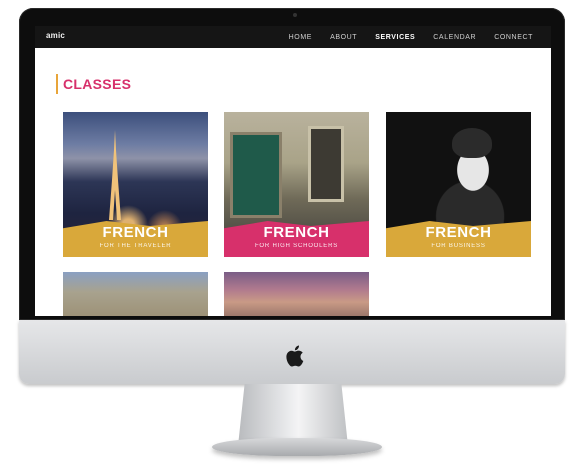  I want to click on class-card-business: FRENCH FOR BUSINESS, so click(458, 184).